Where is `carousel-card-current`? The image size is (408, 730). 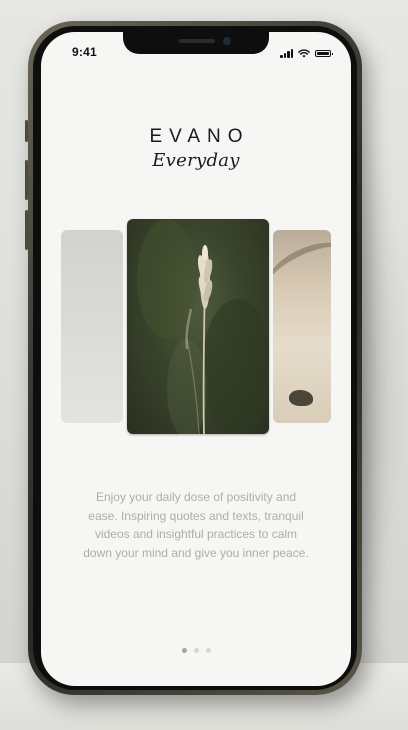 carousel-card-current is located at coordinates (198, 326).